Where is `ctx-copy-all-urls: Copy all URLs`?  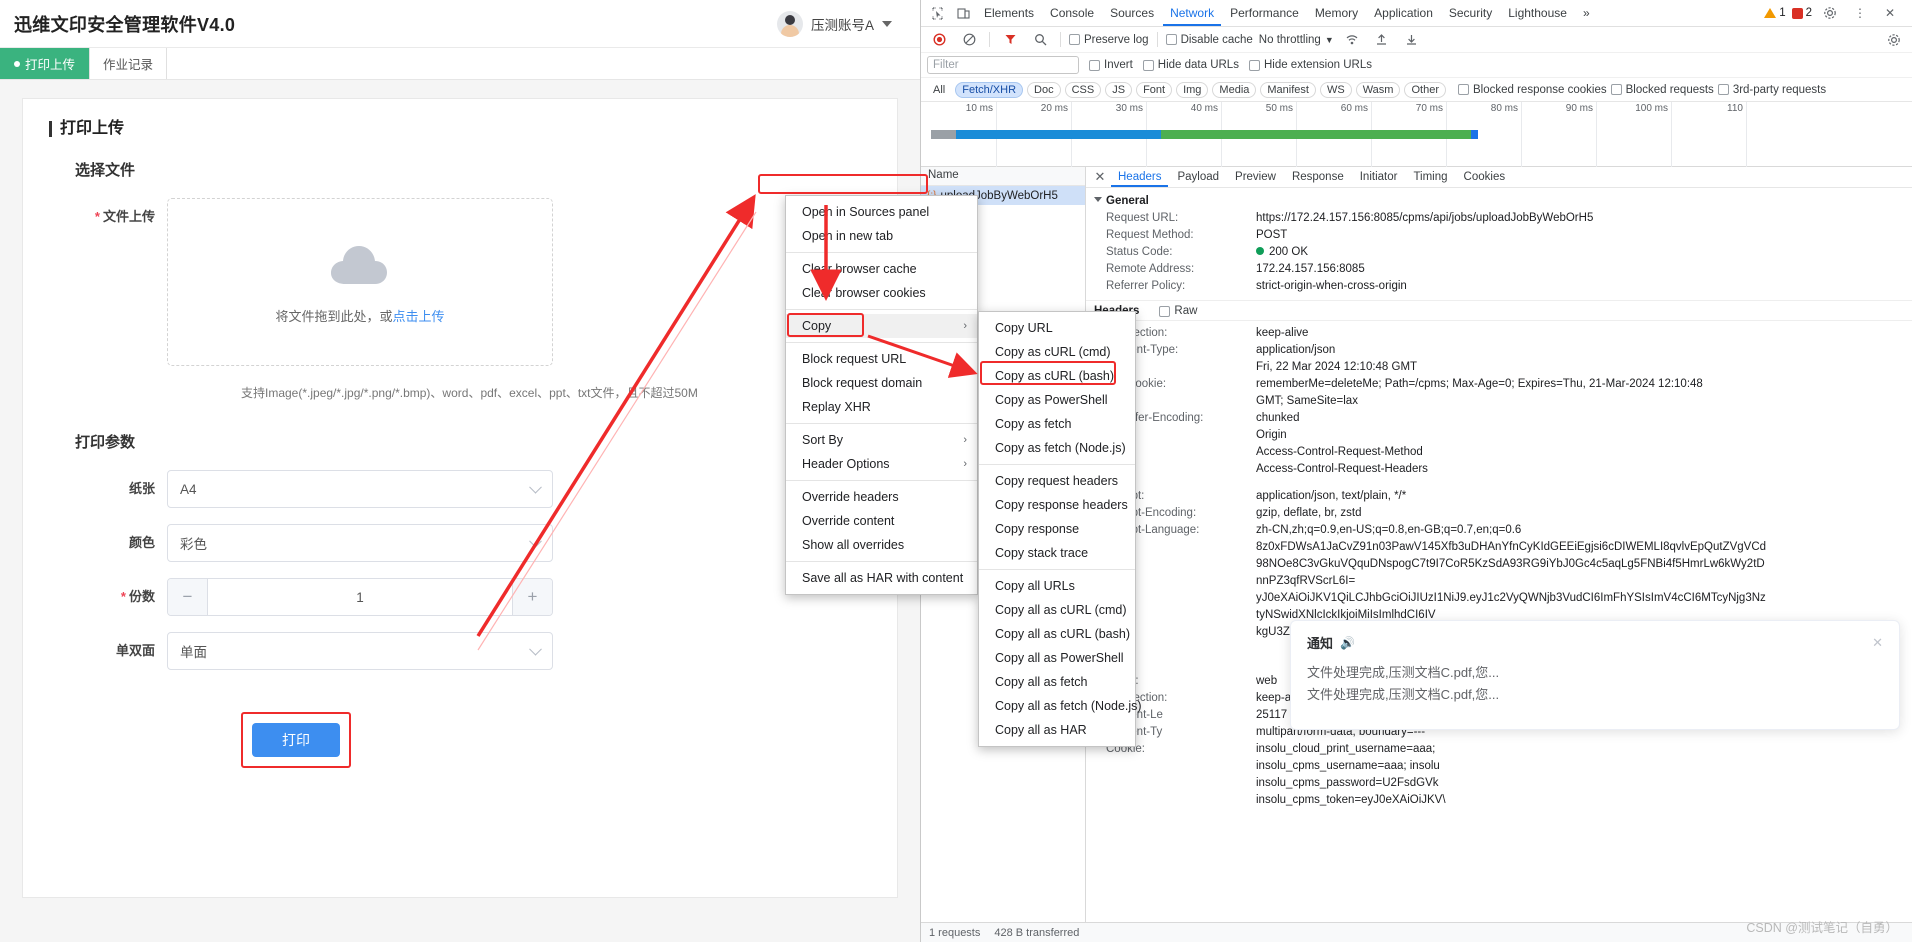
ctx-copy-all-urls: Copy all URLs is located at coordinates (1057, 586).